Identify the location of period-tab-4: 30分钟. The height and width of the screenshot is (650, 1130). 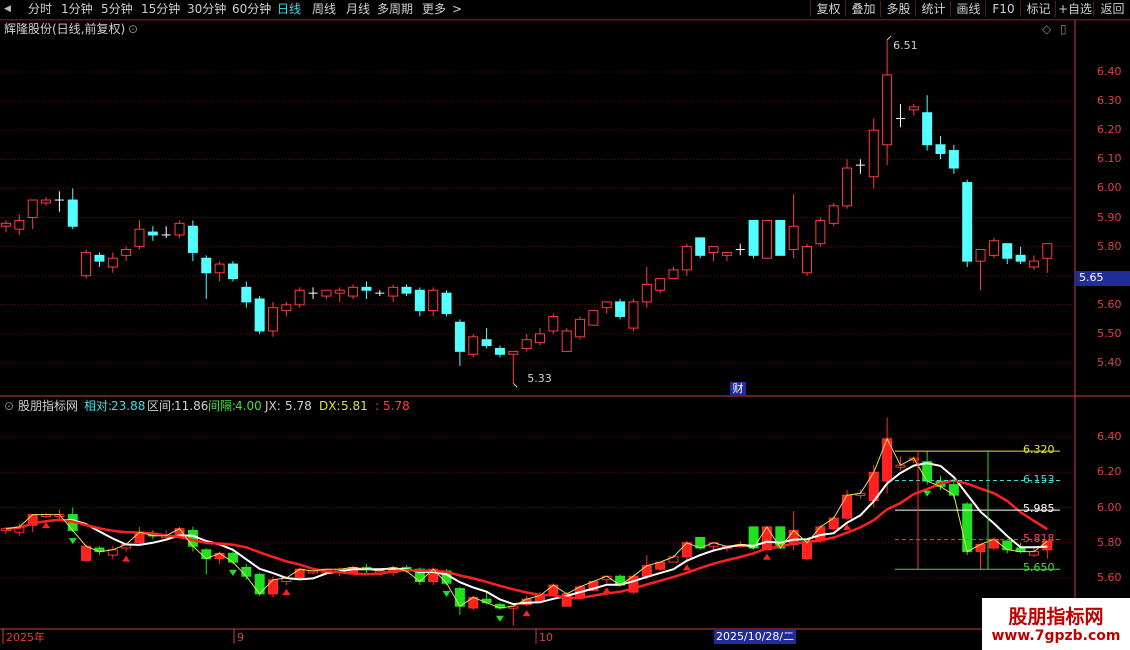
(206, 9).